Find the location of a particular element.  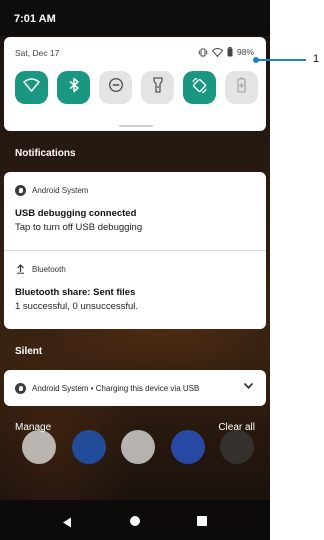

qs-drag-handle is located at coordinates (136, 126).